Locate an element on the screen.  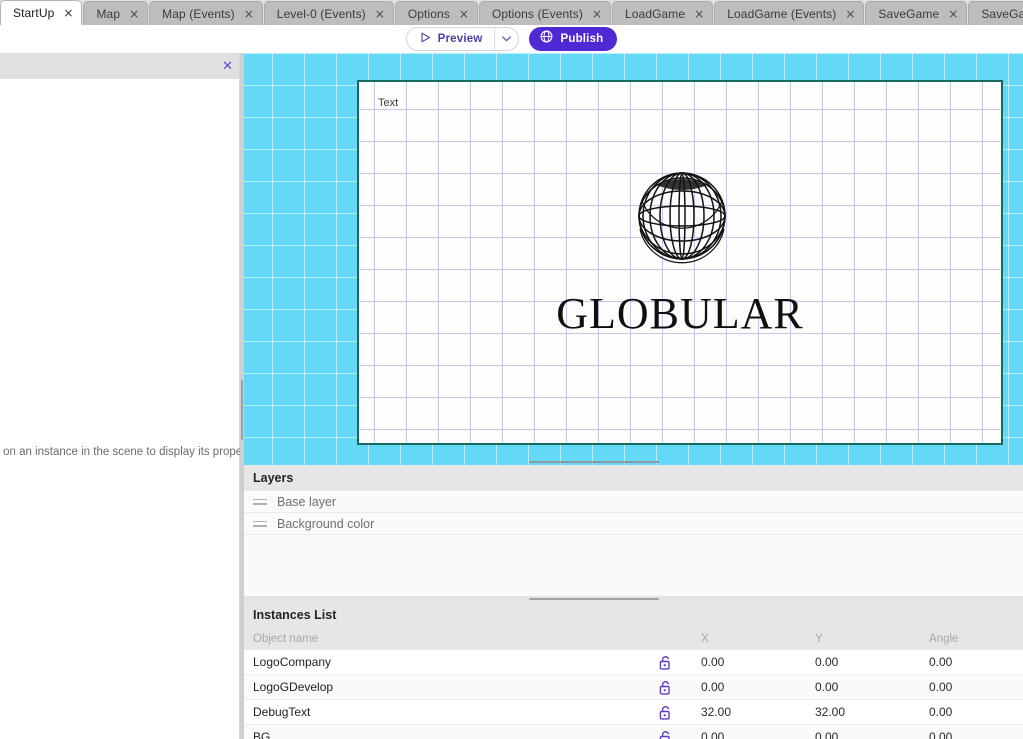
preview-label: Preview is located at coordinates (460, 39).